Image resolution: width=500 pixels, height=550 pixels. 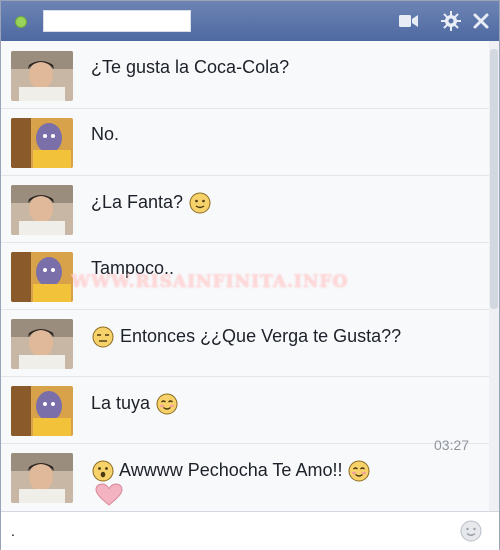 I want to click on message-text: No., so click(x=105, y=134).